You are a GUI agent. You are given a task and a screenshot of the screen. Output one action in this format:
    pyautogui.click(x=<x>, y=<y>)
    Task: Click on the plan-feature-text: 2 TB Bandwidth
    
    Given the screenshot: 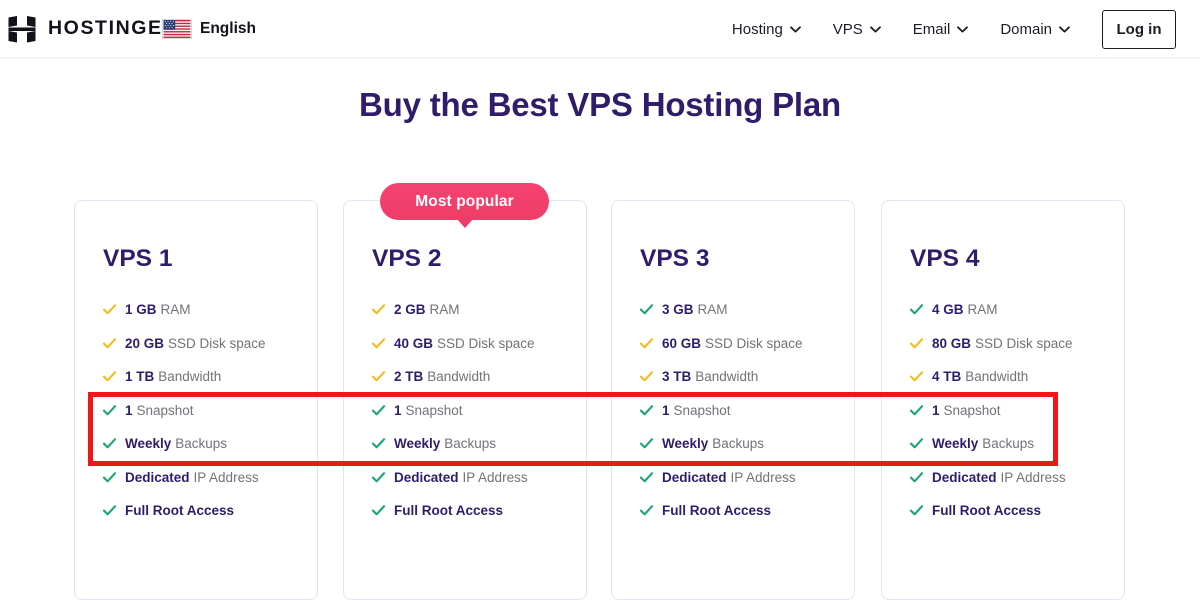 What is the action you would take?
    pyautogui.click(x=442, y=377)
    